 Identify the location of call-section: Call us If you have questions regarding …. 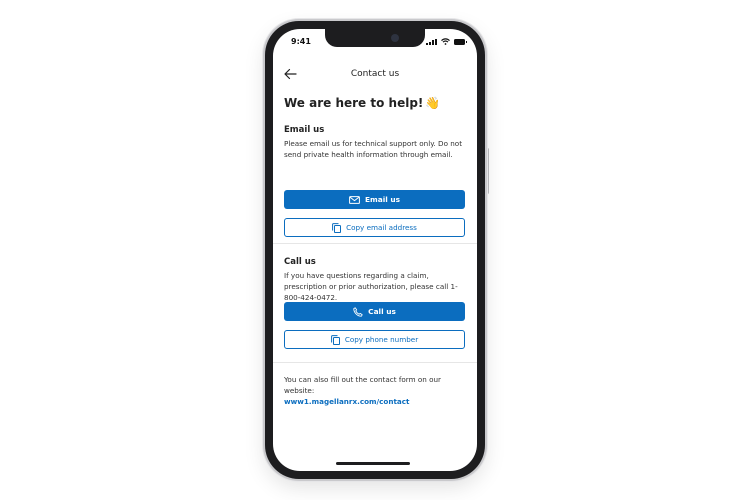
(375, 303).